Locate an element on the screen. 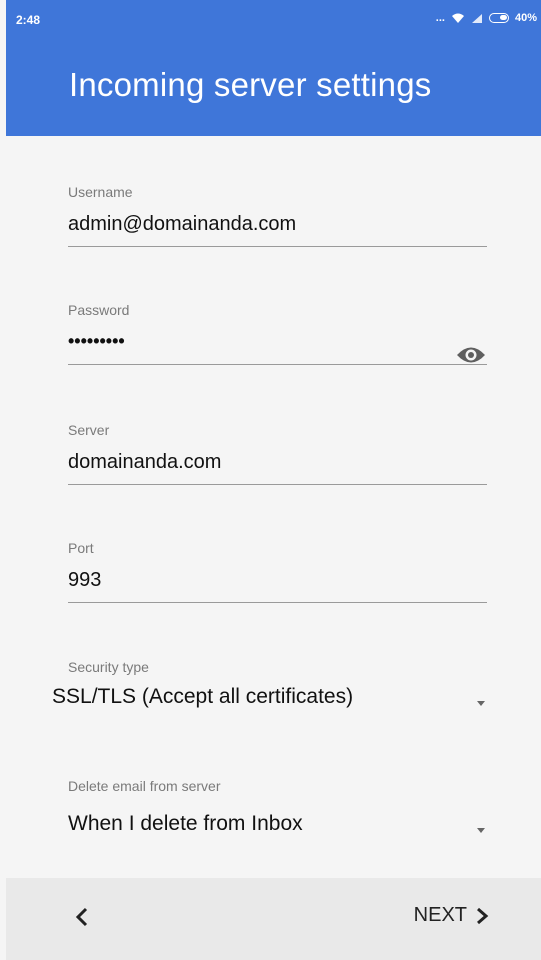 This screenshot has height=960, width=541. username-underline is located at coordinates (277, 246).